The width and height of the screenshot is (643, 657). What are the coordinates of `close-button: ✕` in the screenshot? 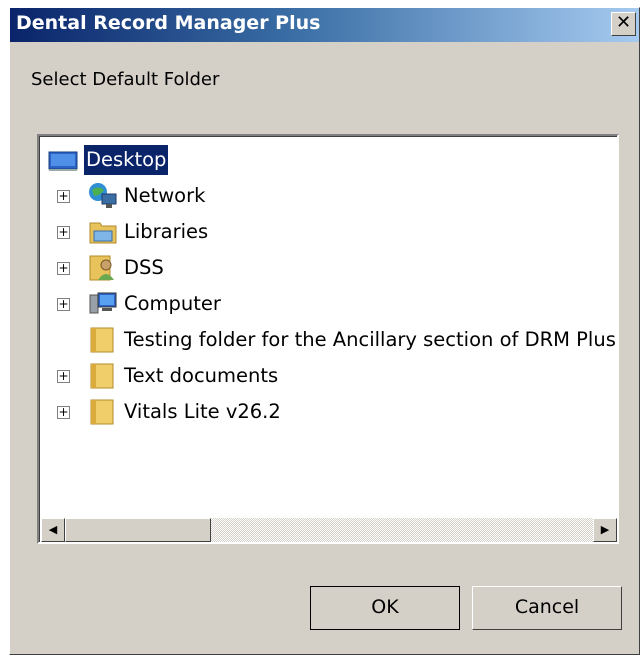 It's located at (623, 24).